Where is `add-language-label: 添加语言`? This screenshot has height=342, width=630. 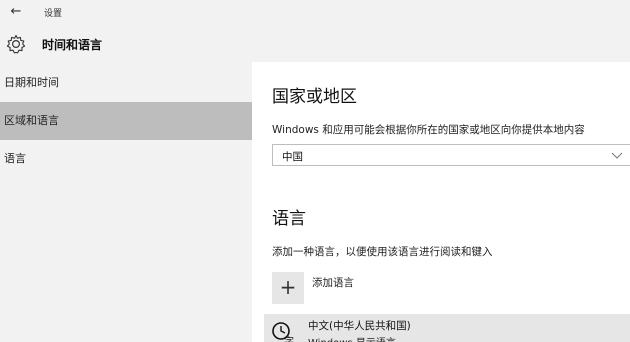 add-language-label: 添加语言 is located at coordinates (333, 283).